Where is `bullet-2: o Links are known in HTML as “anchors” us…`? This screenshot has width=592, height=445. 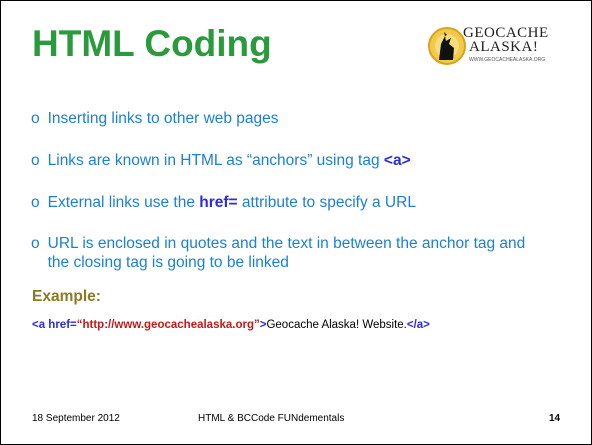
bullet-2: o Links are known in HTML as “anchors” us… is located at coordinates (221, 160).